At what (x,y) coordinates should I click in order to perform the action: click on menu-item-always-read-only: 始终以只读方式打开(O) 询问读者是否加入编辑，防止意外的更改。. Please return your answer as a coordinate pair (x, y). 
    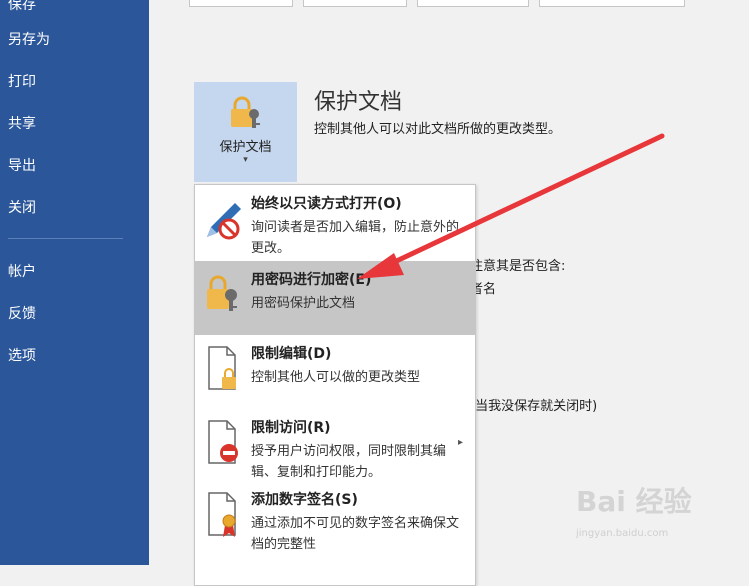
    Looking at the image, I should click on (335, 223).